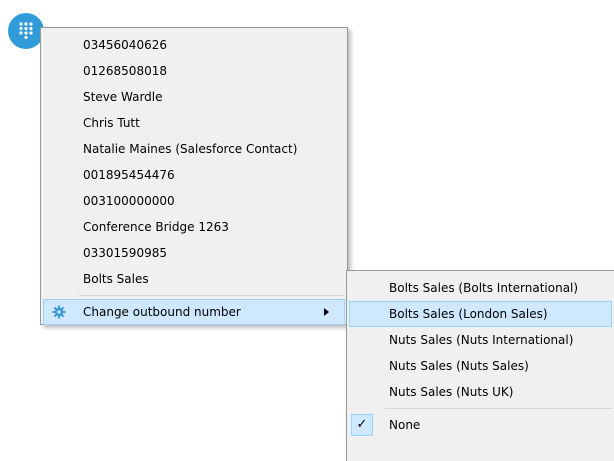 This screenshot has width=614, height=461. I want to click on menu-item-number: 01268508018, so click(194, 71).